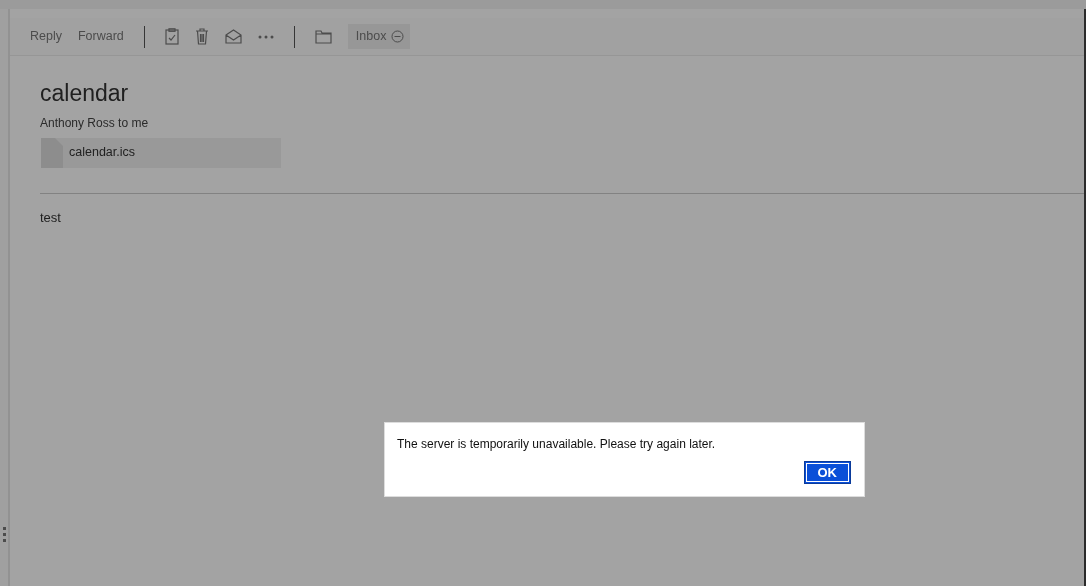 Image resolution: width=1086 pixels, height=586 pixels. Describe the element at coordinates (85, 93) in the screenshot. I see `message-subject: calendar` at that location.